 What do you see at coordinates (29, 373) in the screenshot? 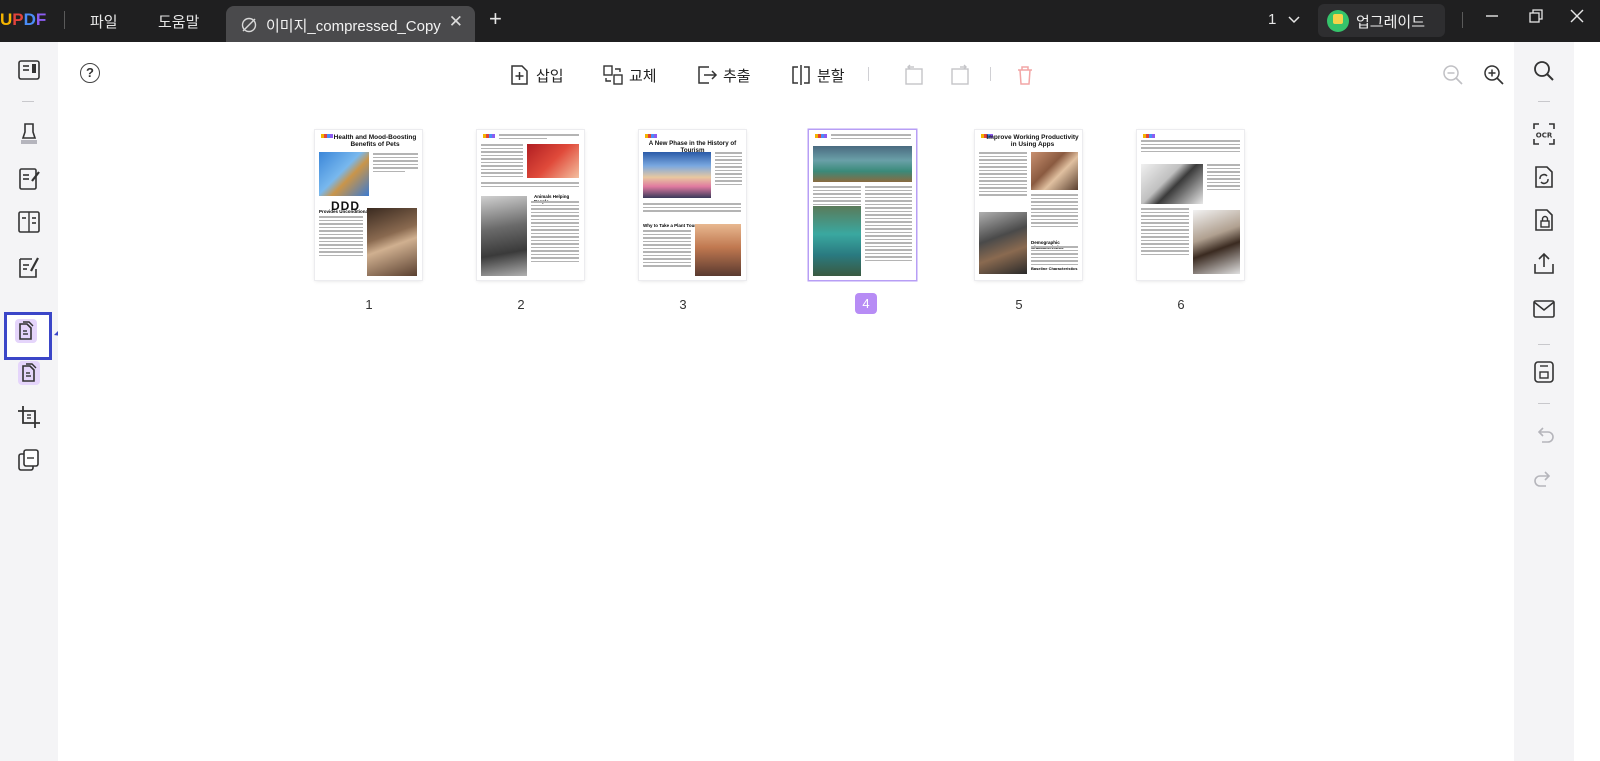
I see `organize-pages-icon` at bounding box center [29, 373].